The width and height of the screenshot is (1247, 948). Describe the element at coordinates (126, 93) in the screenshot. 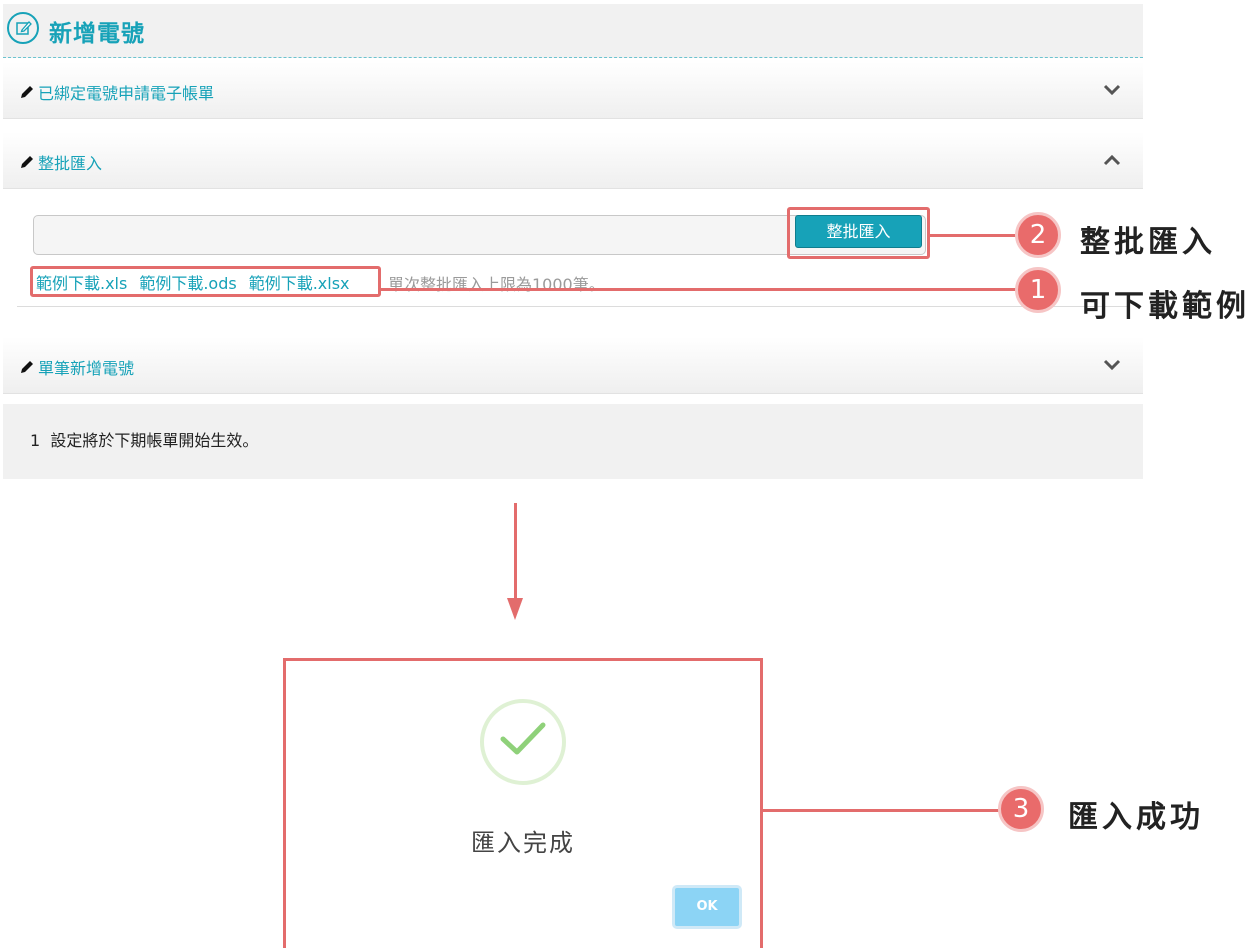

I see `accordion-label: 已綁定電號申請電子帳單` at that location.